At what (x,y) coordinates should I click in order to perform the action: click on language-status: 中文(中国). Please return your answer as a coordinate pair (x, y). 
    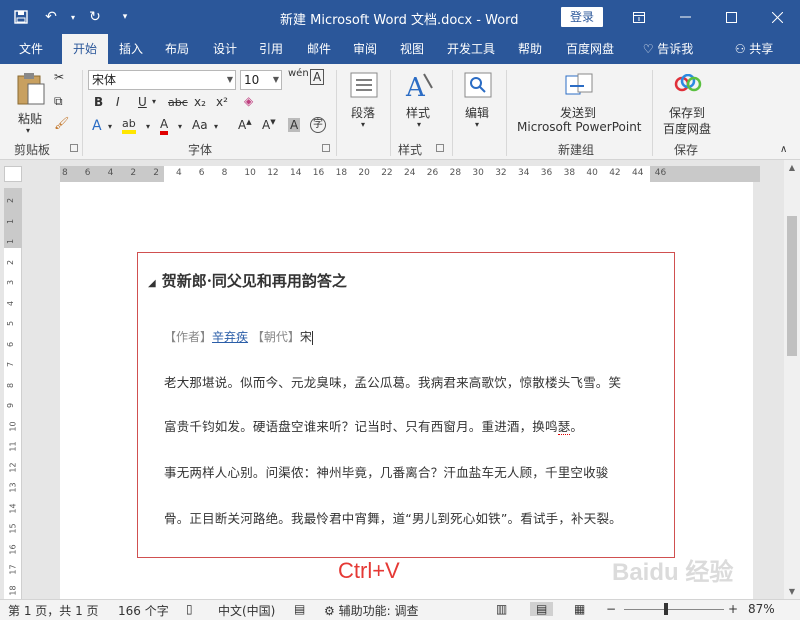
    Looking at the image, I should click on (246, 610).